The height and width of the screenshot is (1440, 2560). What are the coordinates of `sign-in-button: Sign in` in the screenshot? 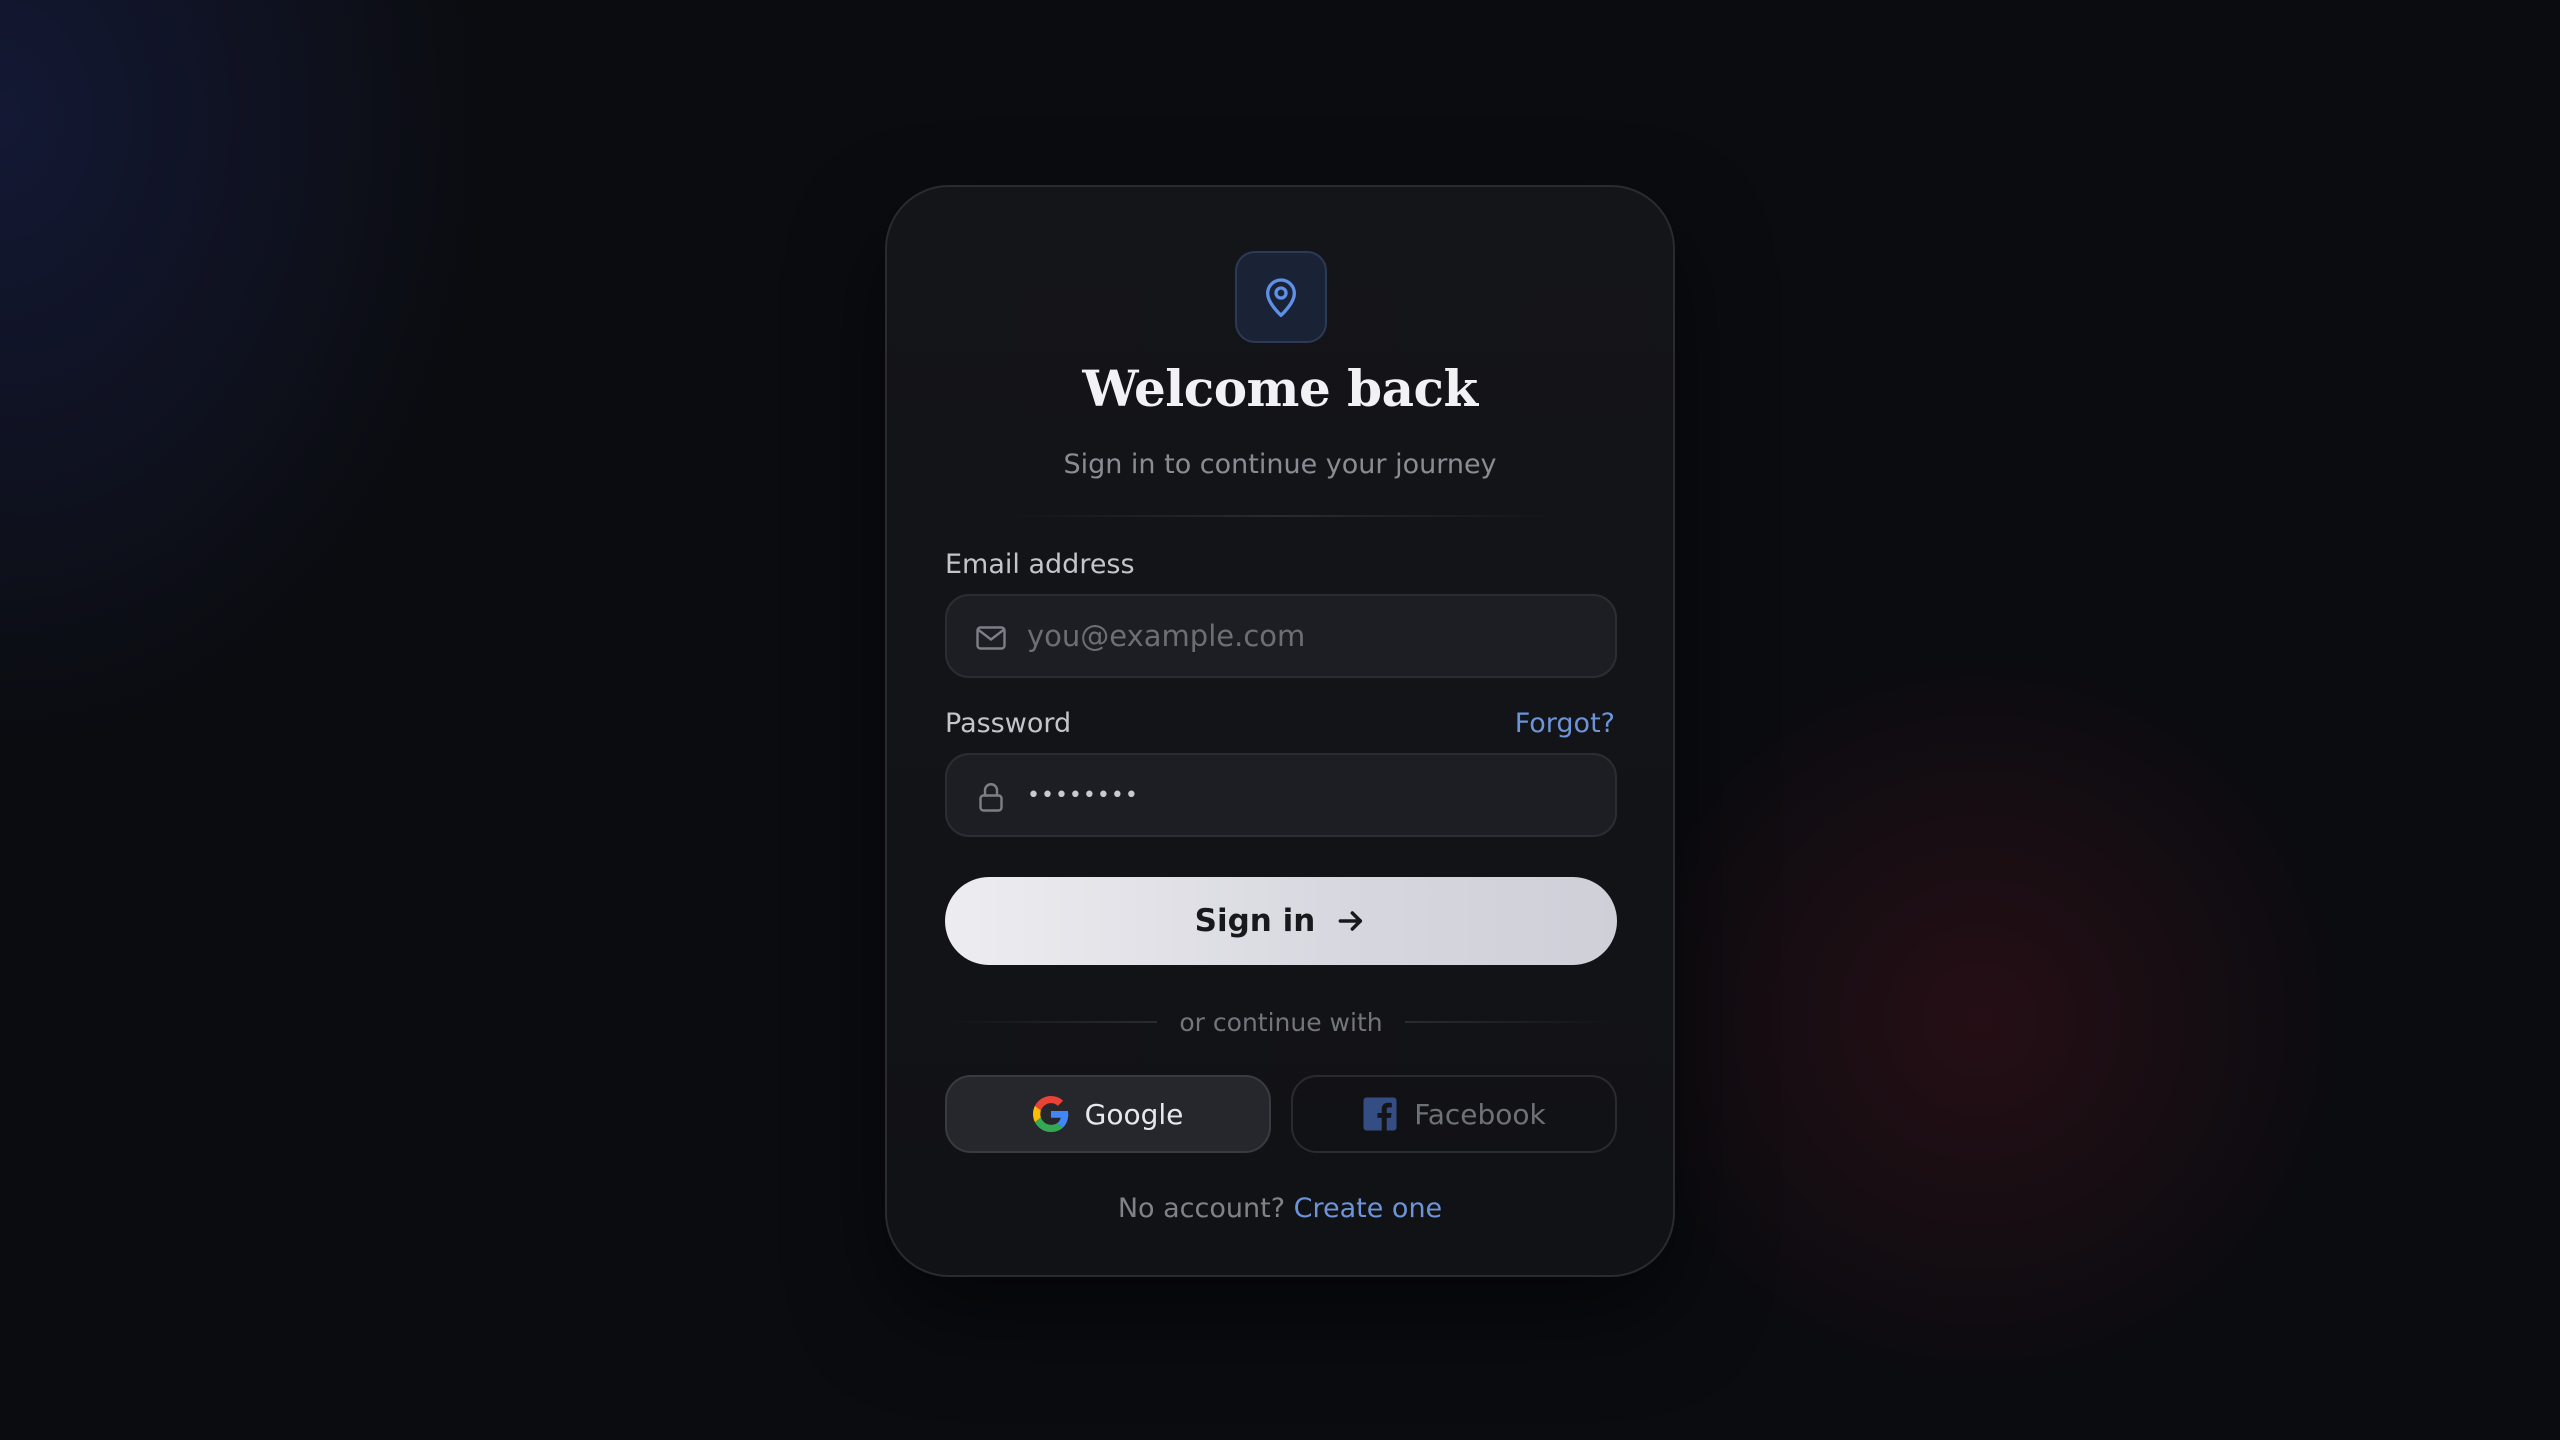 It's located at (1281, 921).